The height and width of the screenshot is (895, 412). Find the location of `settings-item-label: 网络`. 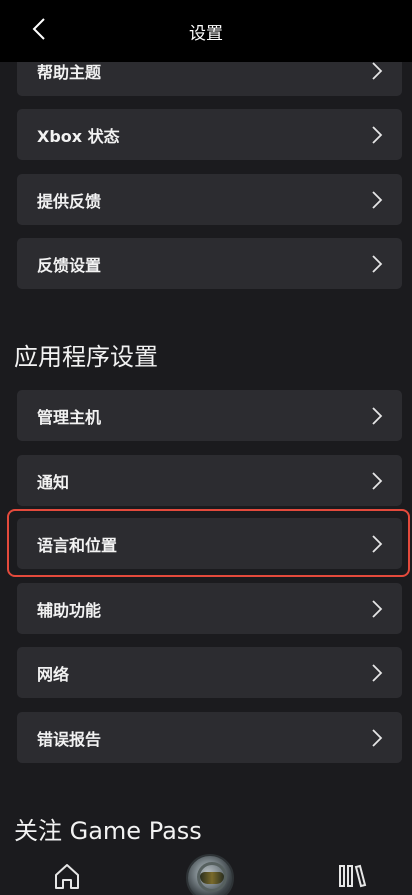

settings-item-label: 网络 is located at coordinates (53, 674).